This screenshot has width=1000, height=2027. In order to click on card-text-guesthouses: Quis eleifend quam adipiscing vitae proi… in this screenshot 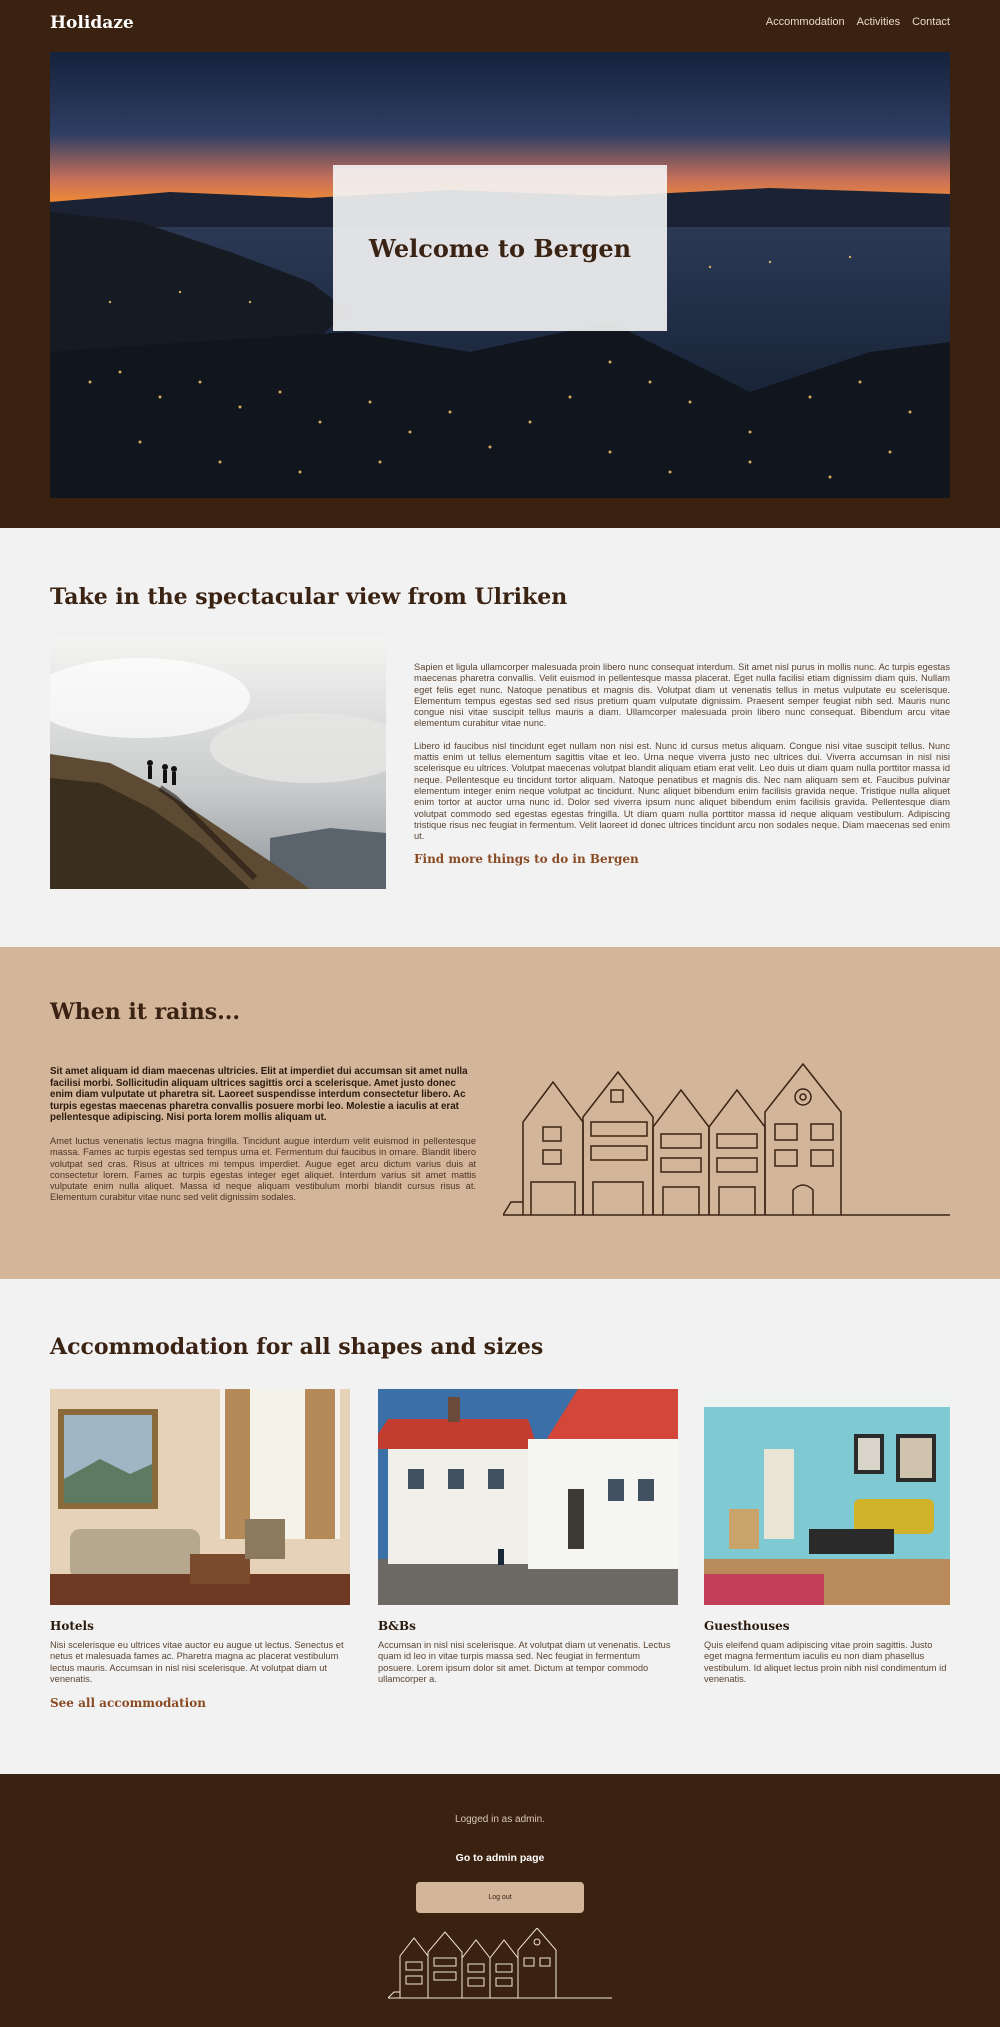, I will do `click(825, 1662)`.